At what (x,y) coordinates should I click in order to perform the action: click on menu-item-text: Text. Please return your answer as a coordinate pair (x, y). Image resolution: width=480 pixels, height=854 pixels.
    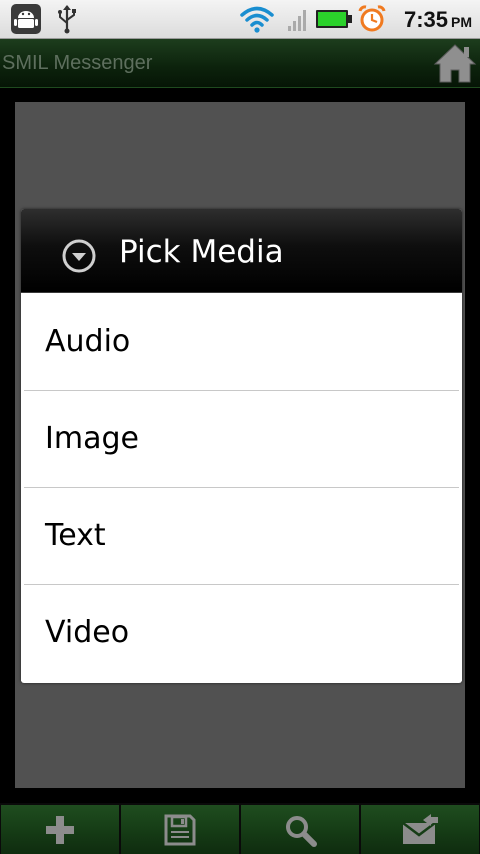
    Looking at the image, I should click on (241, 535).